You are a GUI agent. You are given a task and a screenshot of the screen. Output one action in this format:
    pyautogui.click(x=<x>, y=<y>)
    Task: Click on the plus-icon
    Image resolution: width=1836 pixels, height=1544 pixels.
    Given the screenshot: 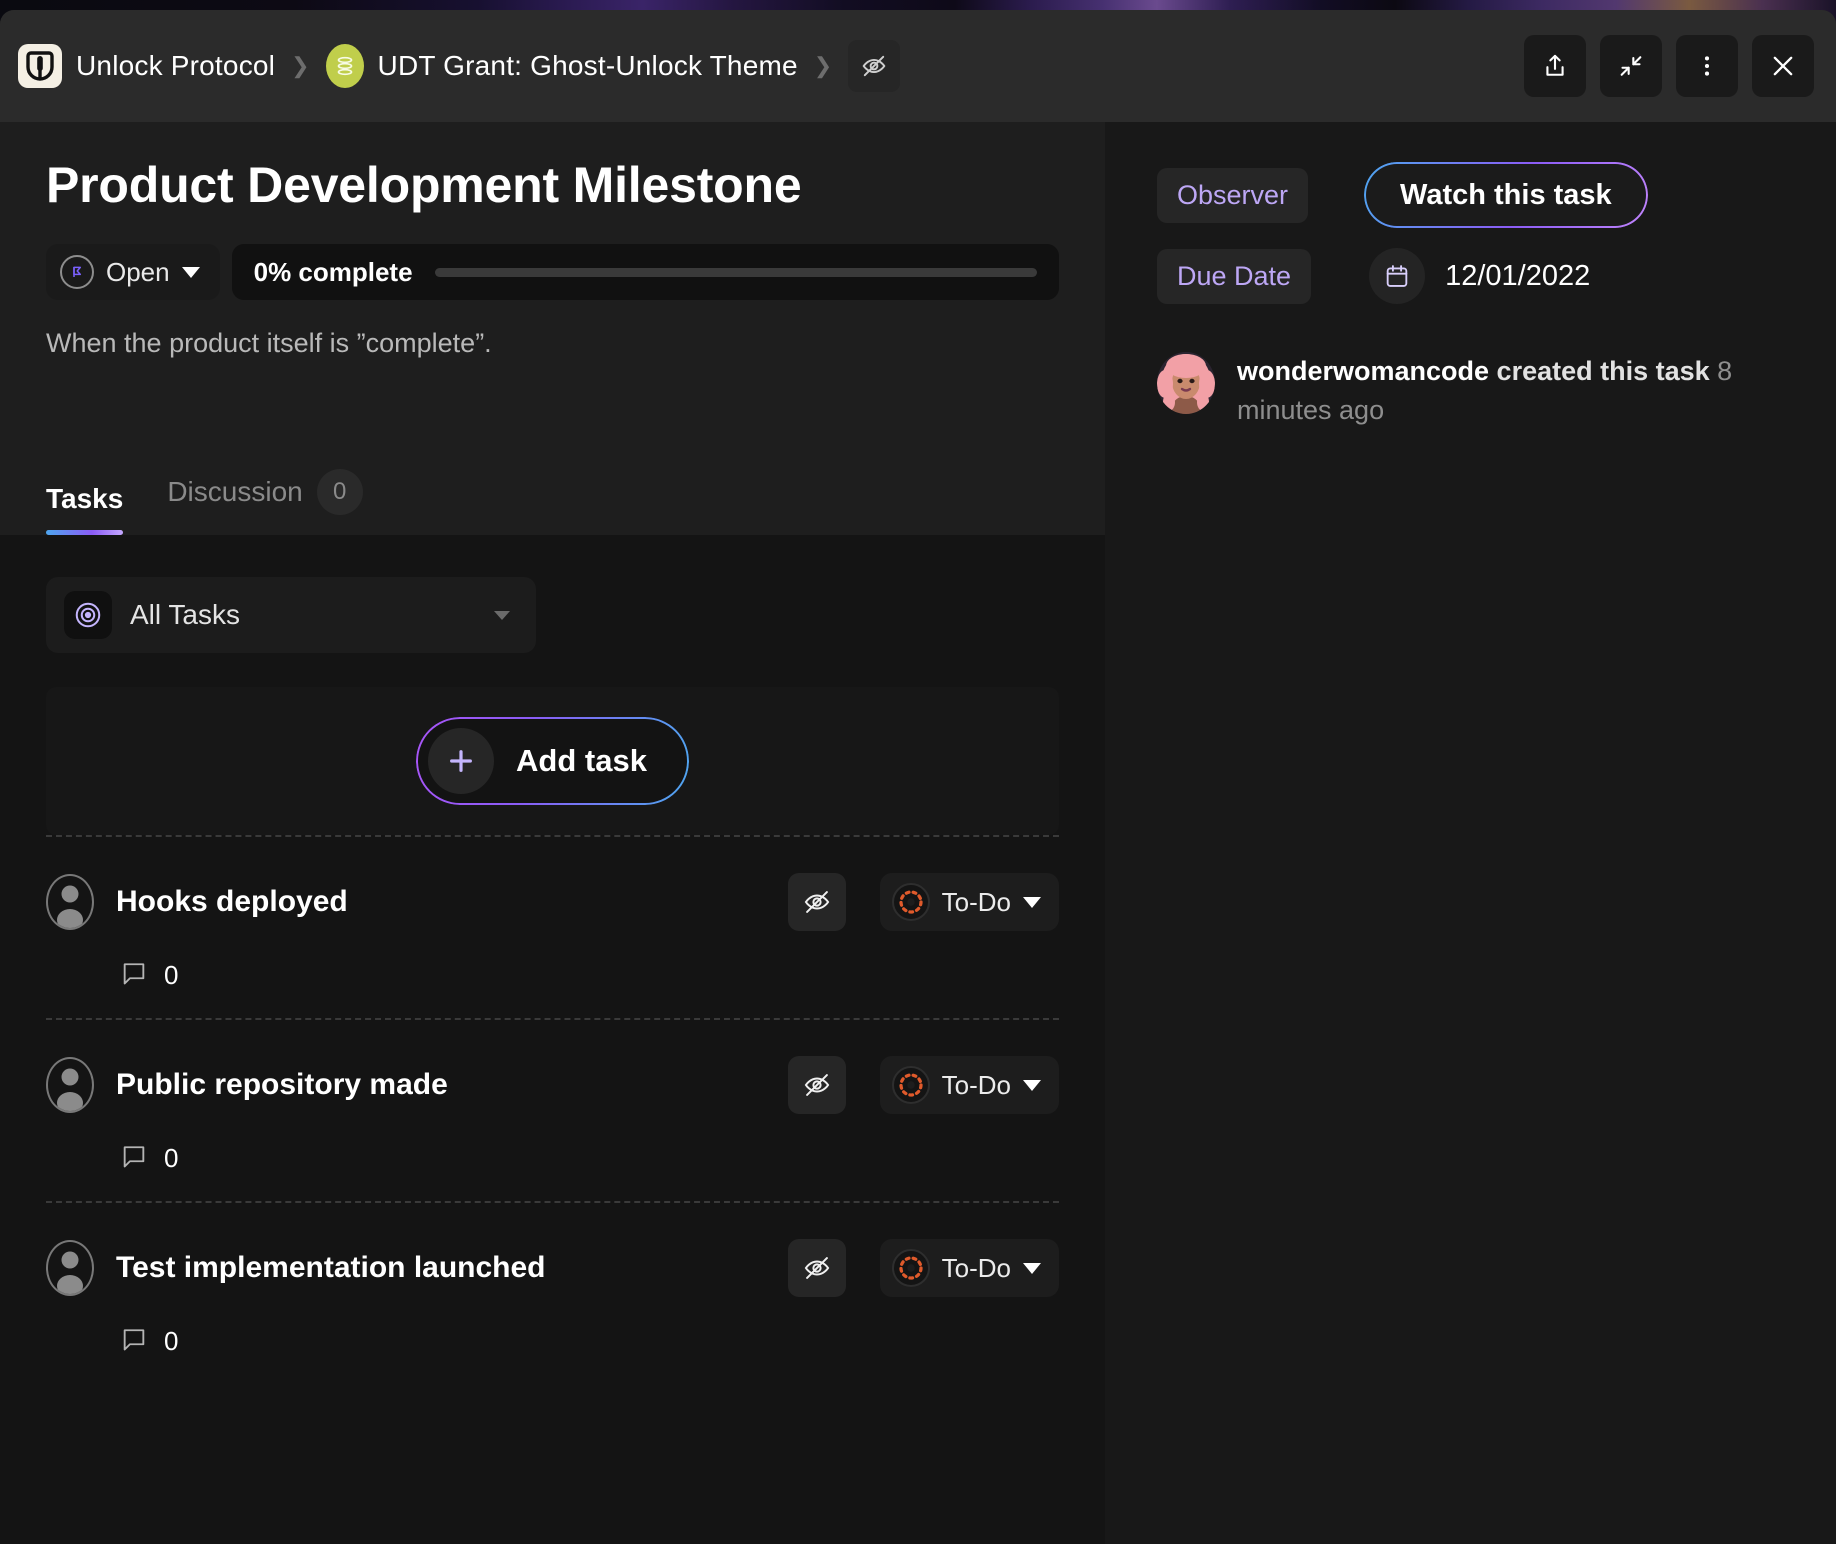 What is the action you would take?
    pyautogui.click(x=461, y=761)
    